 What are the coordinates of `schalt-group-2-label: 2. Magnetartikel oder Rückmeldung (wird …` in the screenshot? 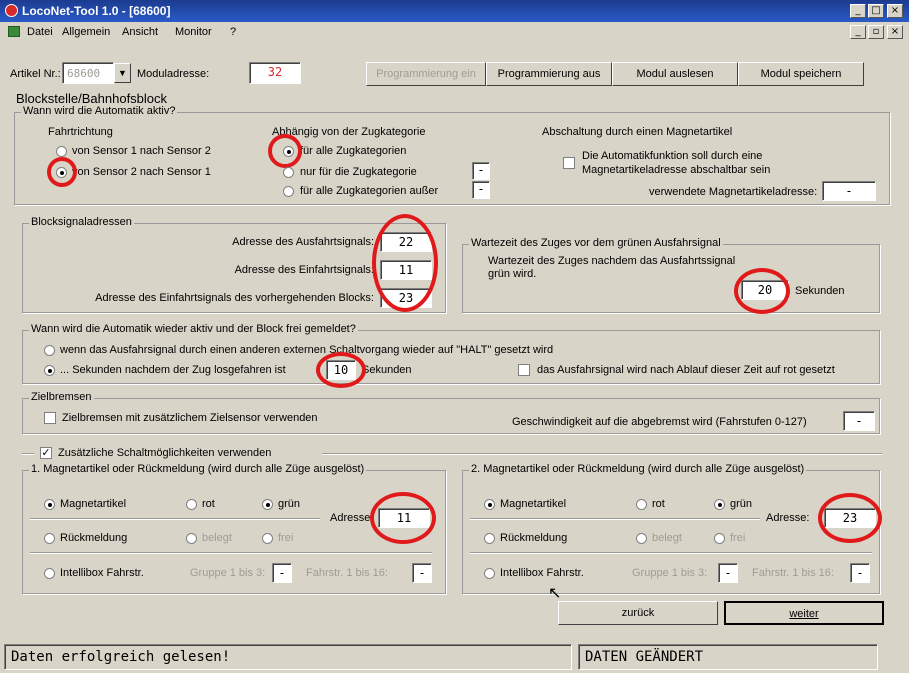 It's located at (638, 469).